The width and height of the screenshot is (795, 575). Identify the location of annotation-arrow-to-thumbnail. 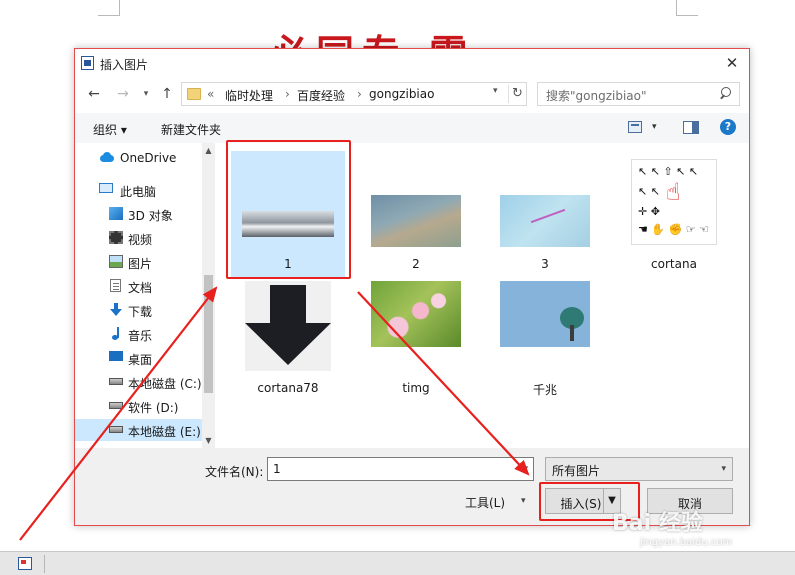
(118, 413).